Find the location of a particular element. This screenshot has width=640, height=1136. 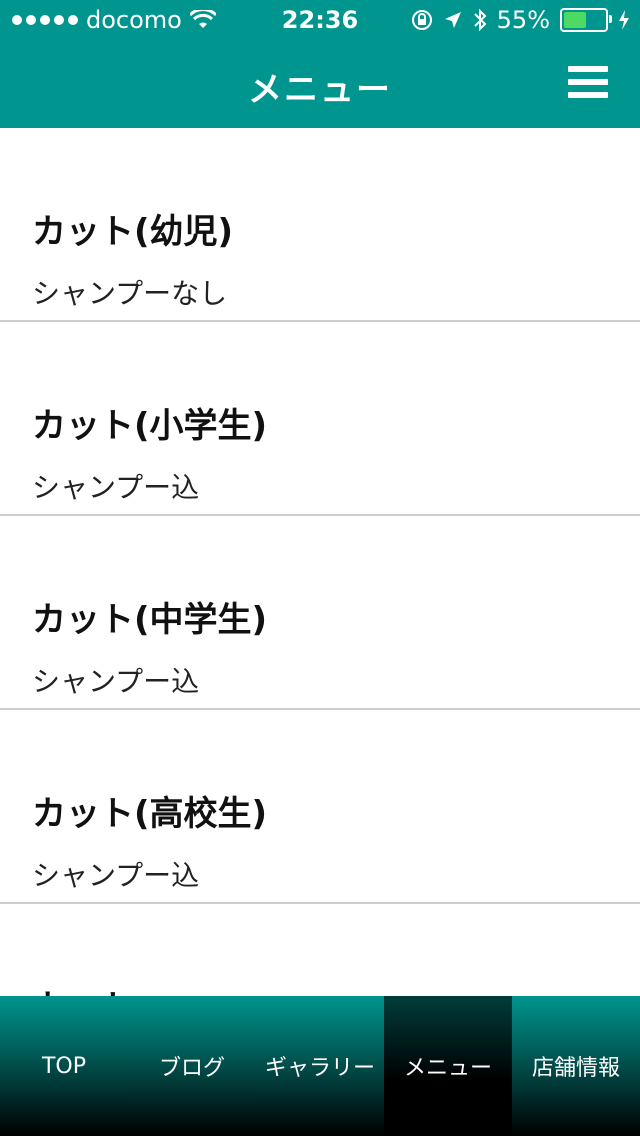

tab-top: TOP is located at coordinates (64, 1066).